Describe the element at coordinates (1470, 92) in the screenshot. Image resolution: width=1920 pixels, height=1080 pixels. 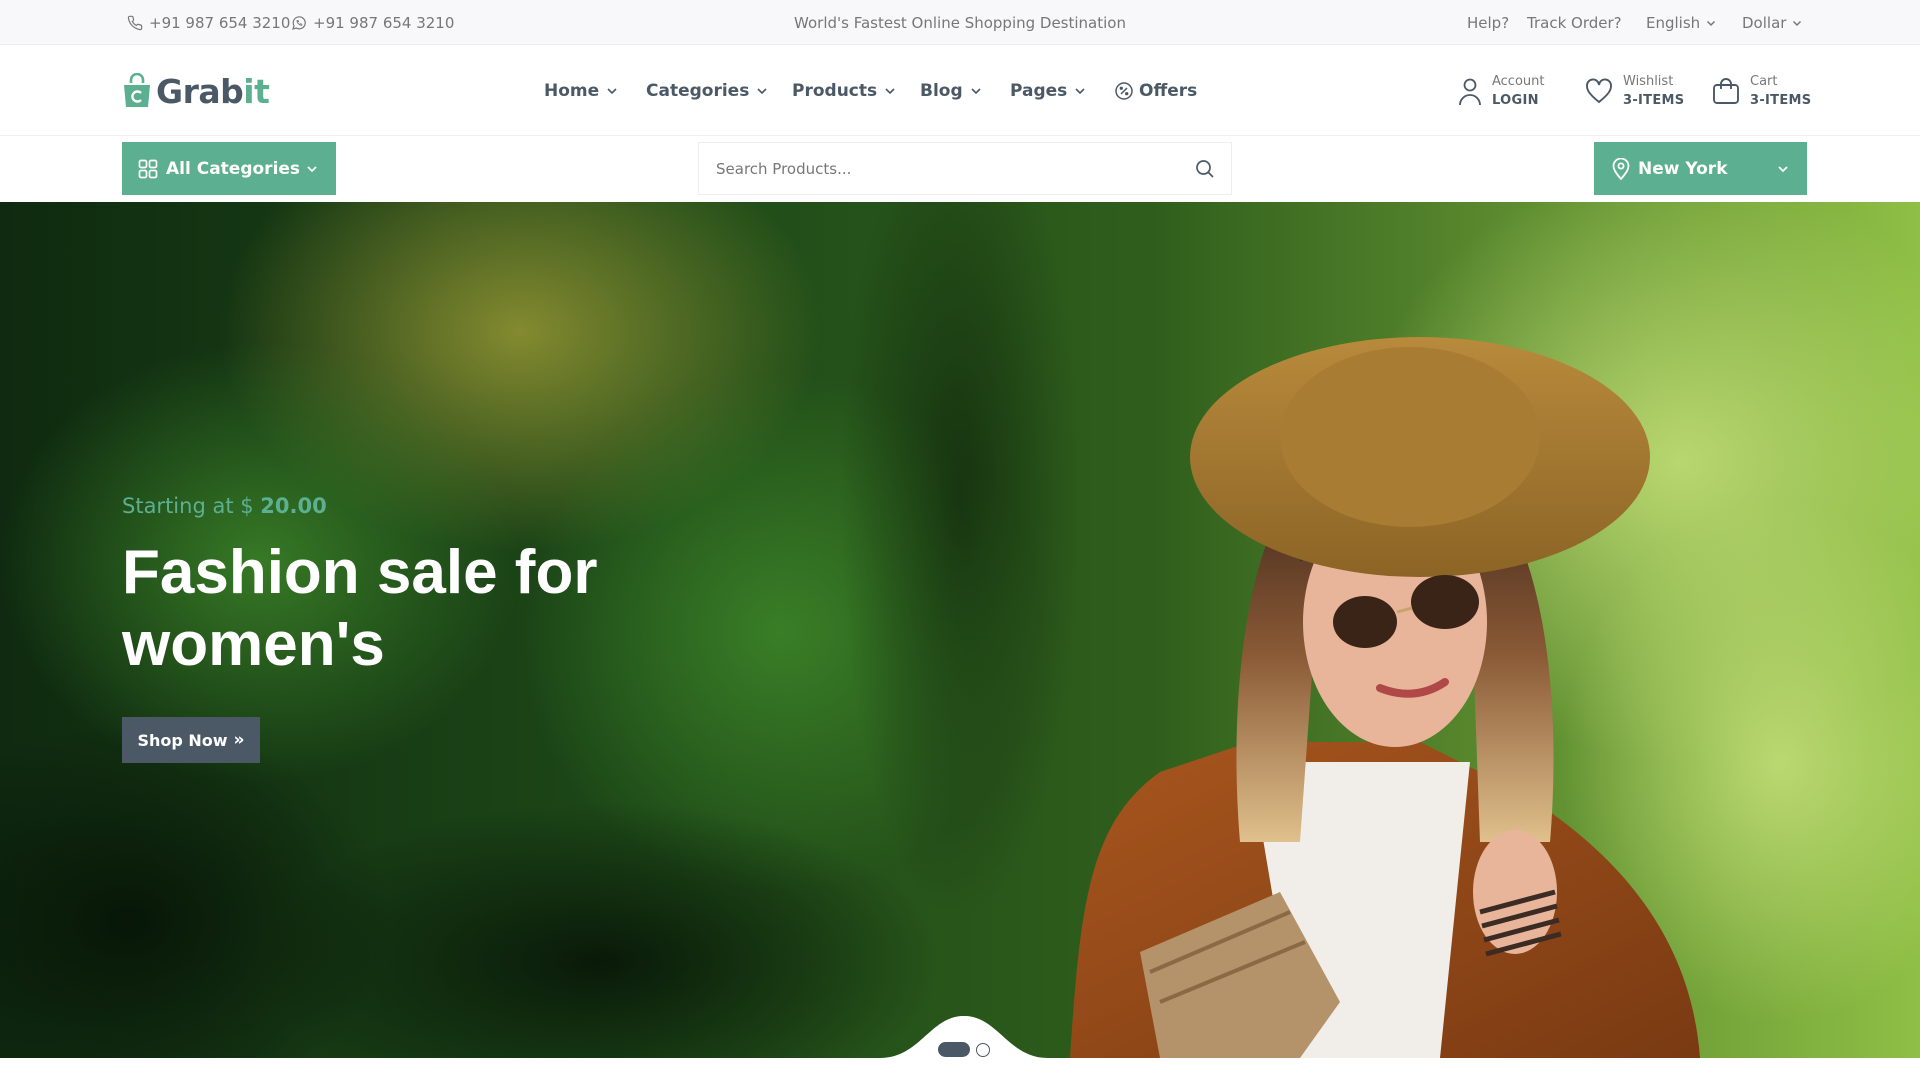
I see `user-icon` at that location.